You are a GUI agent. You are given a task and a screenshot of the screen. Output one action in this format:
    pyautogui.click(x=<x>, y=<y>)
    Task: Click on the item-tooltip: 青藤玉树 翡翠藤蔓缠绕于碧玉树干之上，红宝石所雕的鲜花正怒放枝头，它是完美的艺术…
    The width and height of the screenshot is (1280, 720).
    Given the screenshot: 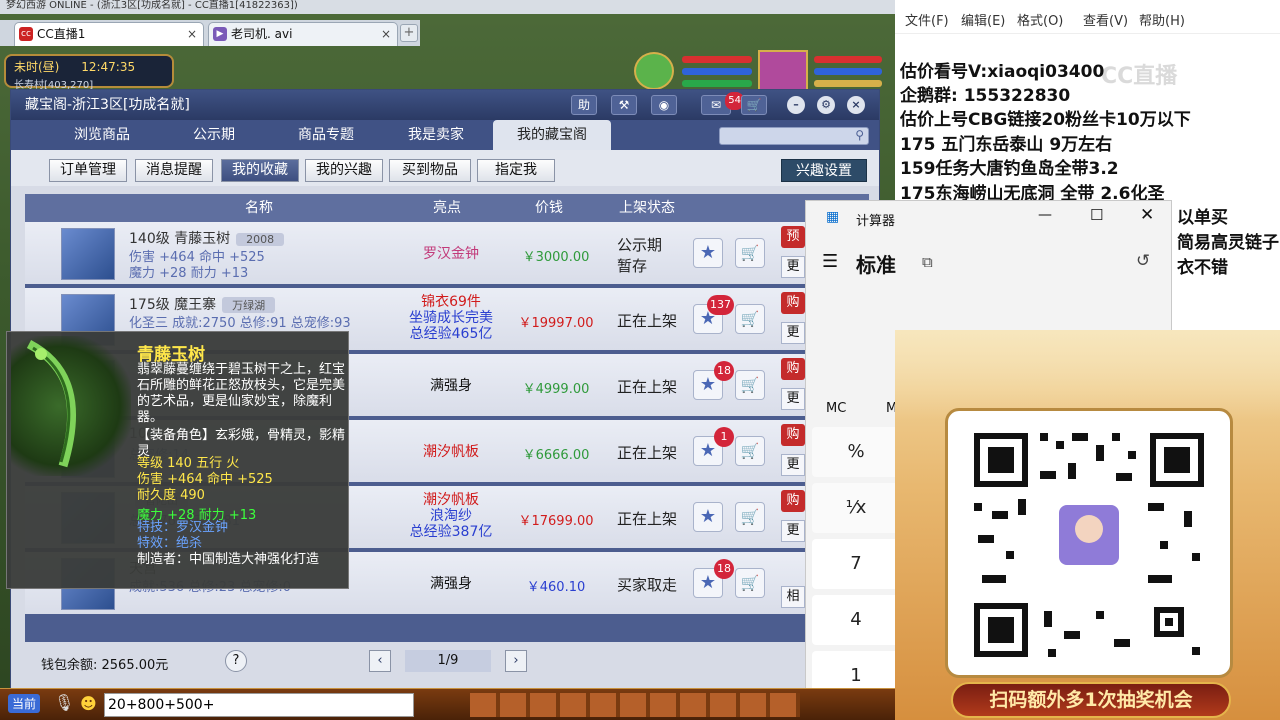 What is the action you would take?
    pyautogui.click(x=177, y=460)
    